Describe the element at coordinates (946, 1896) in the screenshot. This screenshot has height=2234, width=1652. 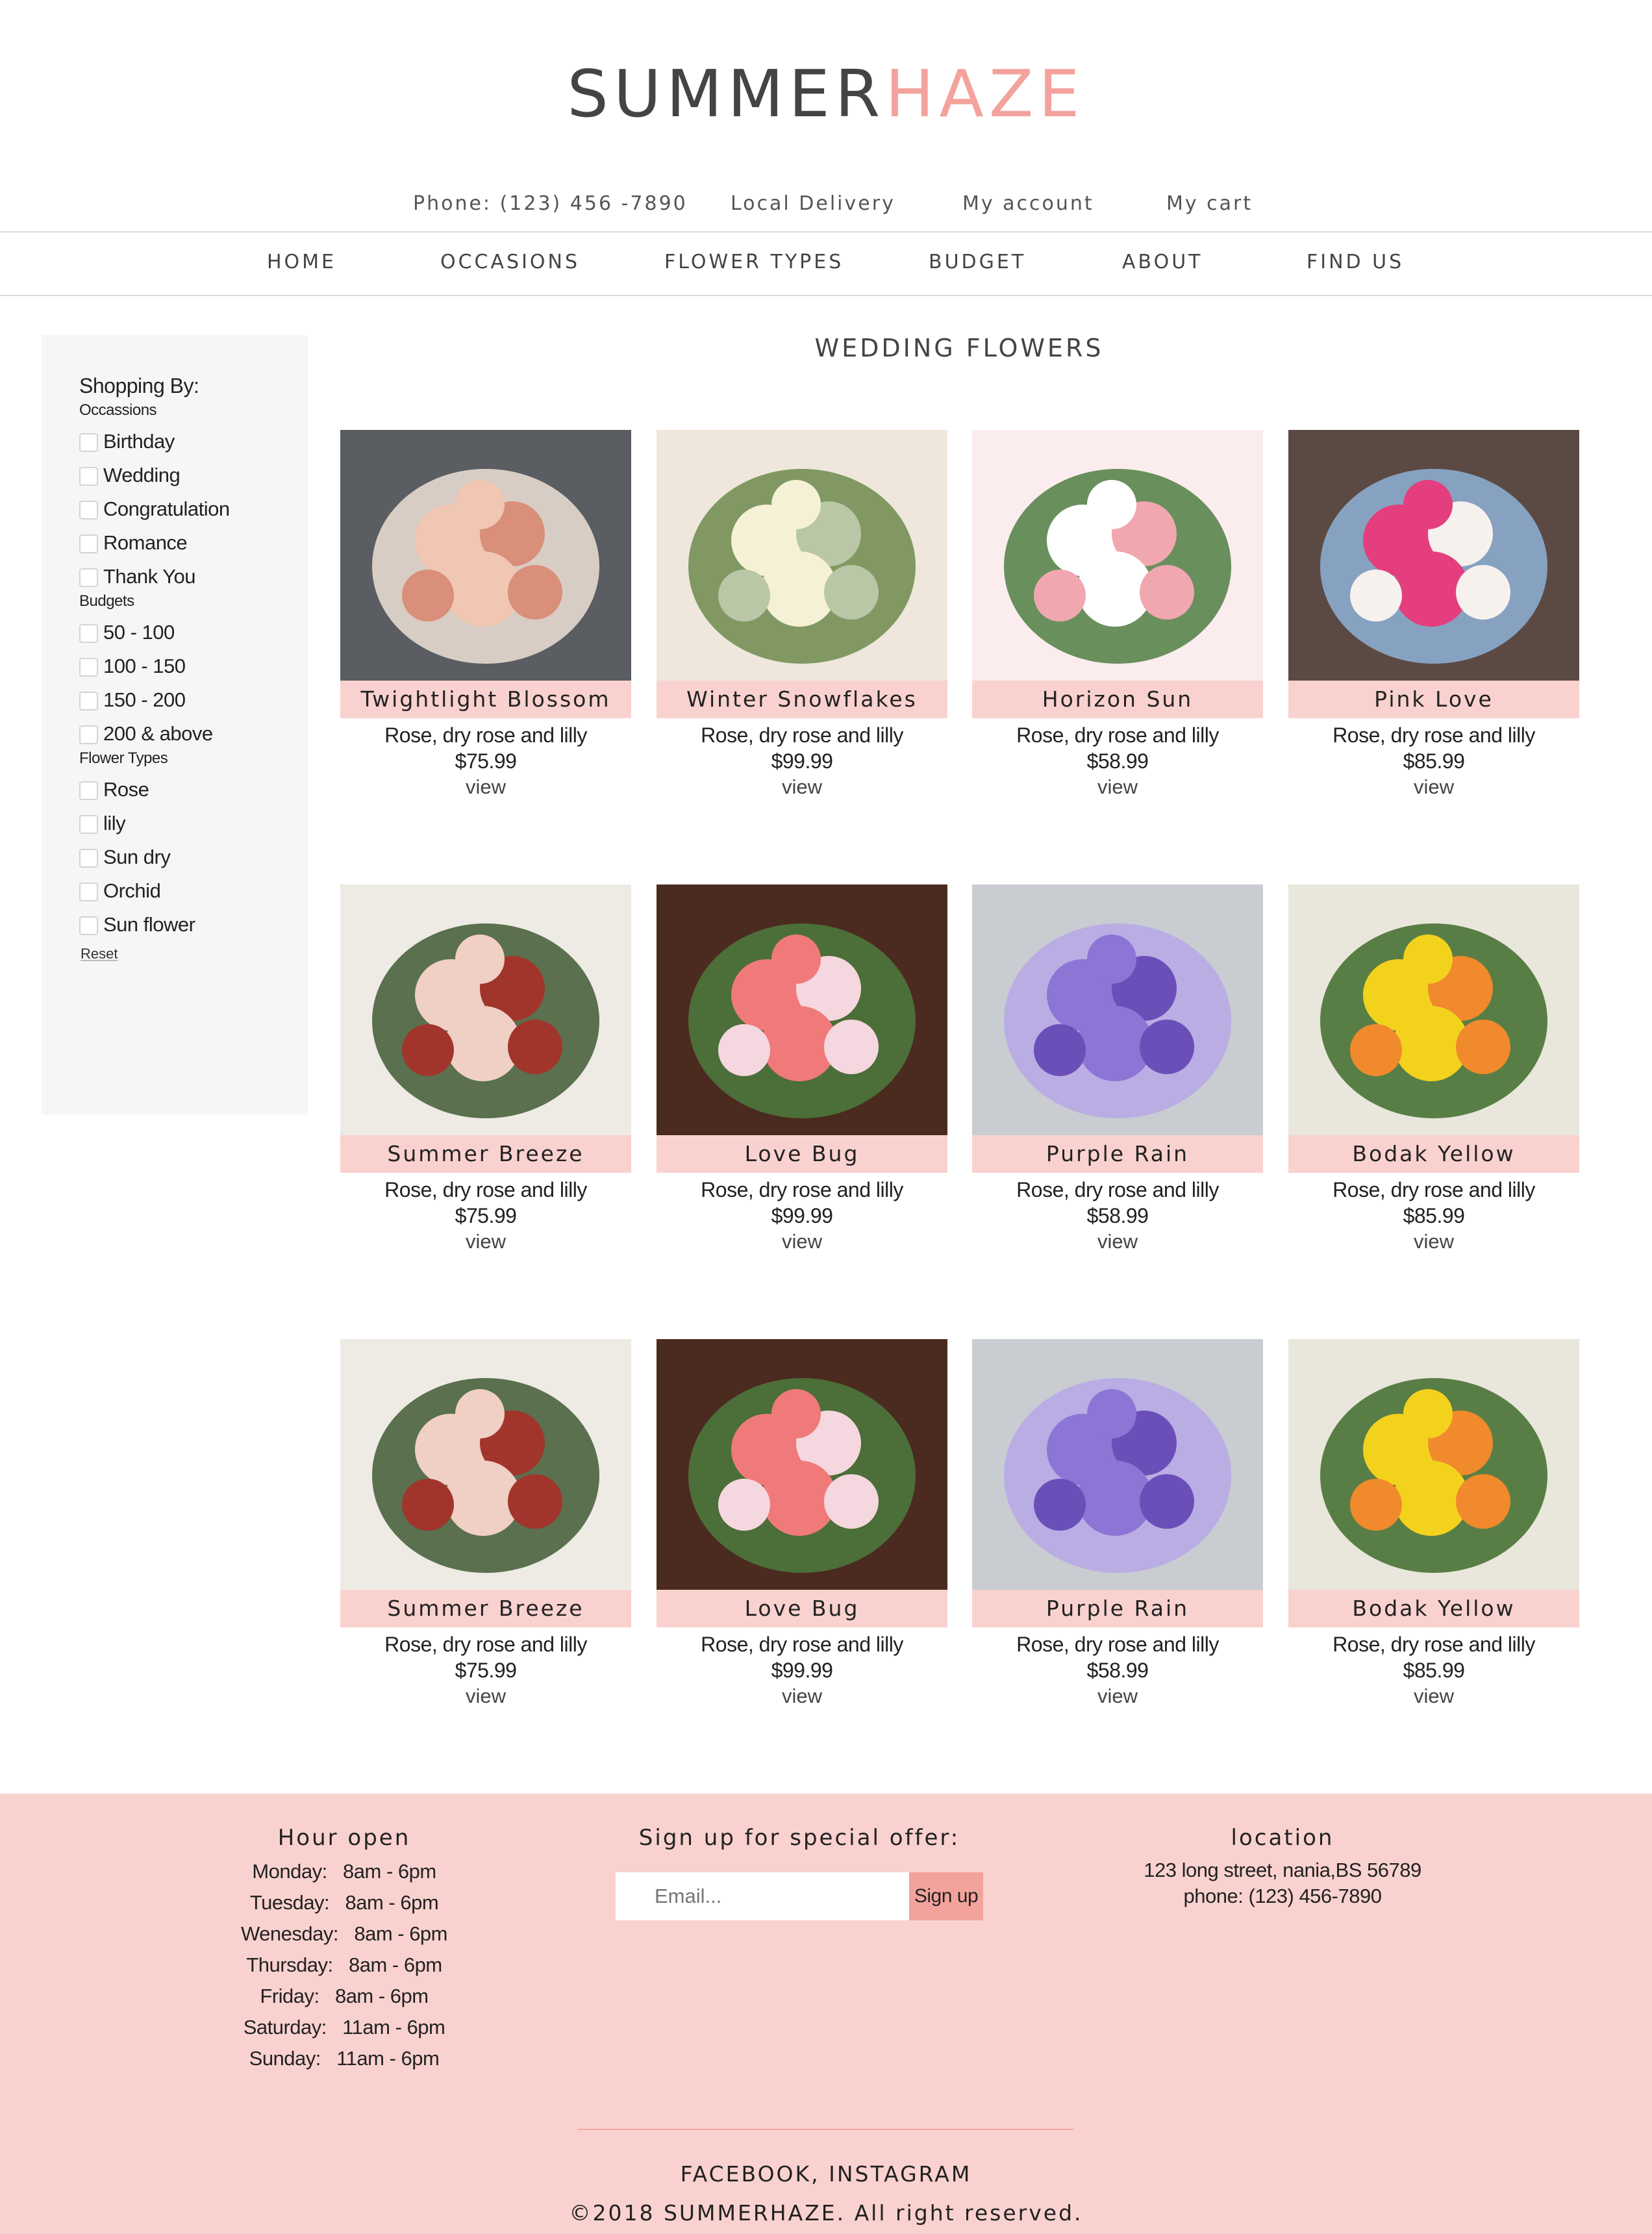
I see `signup-button: Sign up` at that location.